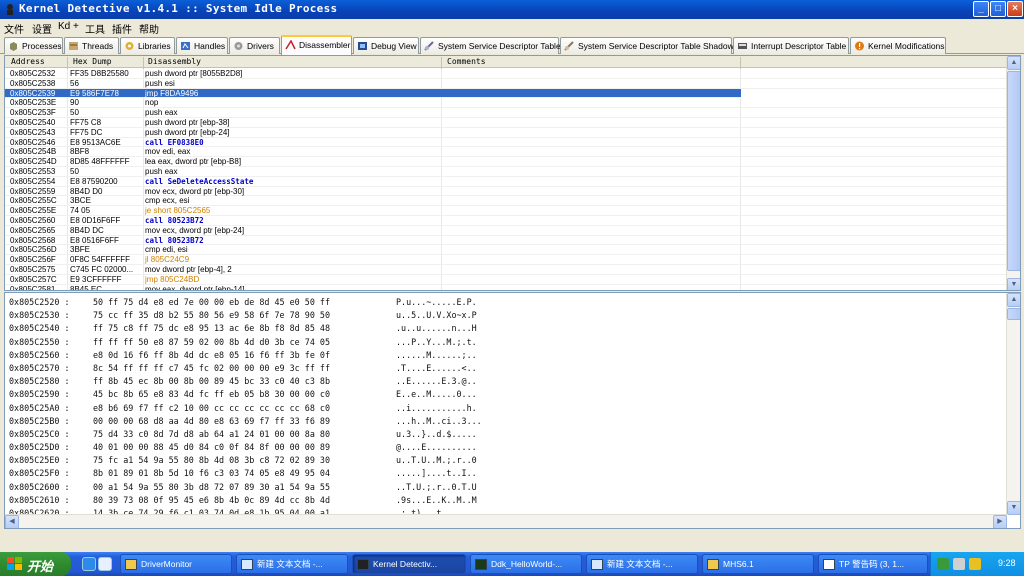  What do you see at coordinates (506, 241) in the screenshot?
I see `table-row: 0x805C2568 E8 0516F6FF call 80523B72` at bounding box center [506, 241].